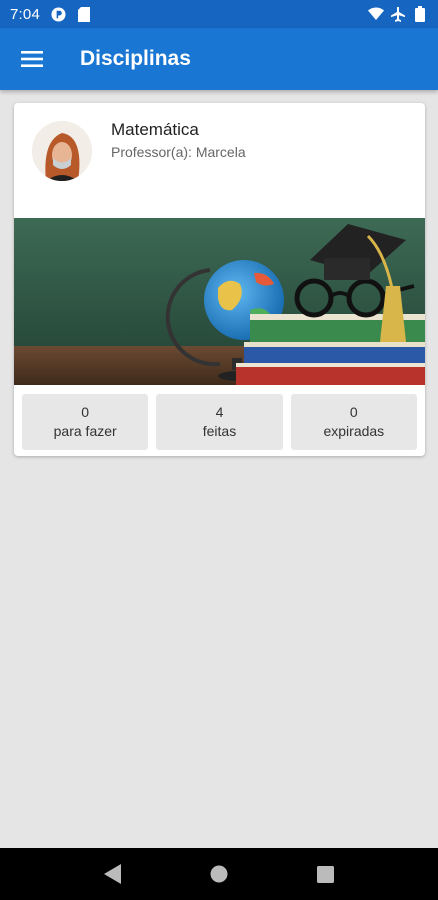 The height and width of the screenshot is (900, 438). I want to click on stat-label: expiradas, so click(354, 431).